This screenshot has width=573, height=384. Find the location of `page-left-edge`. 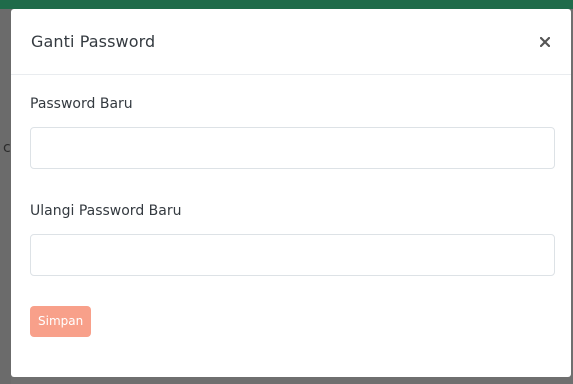

page-left-edge is located at coordinates (5, 196).